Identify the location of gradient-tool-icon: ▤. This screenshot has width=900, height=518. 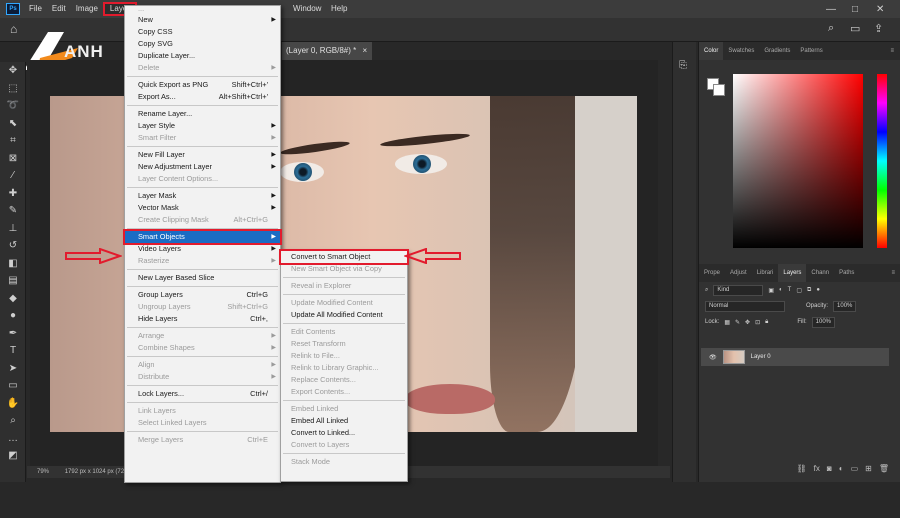
(13, 281).